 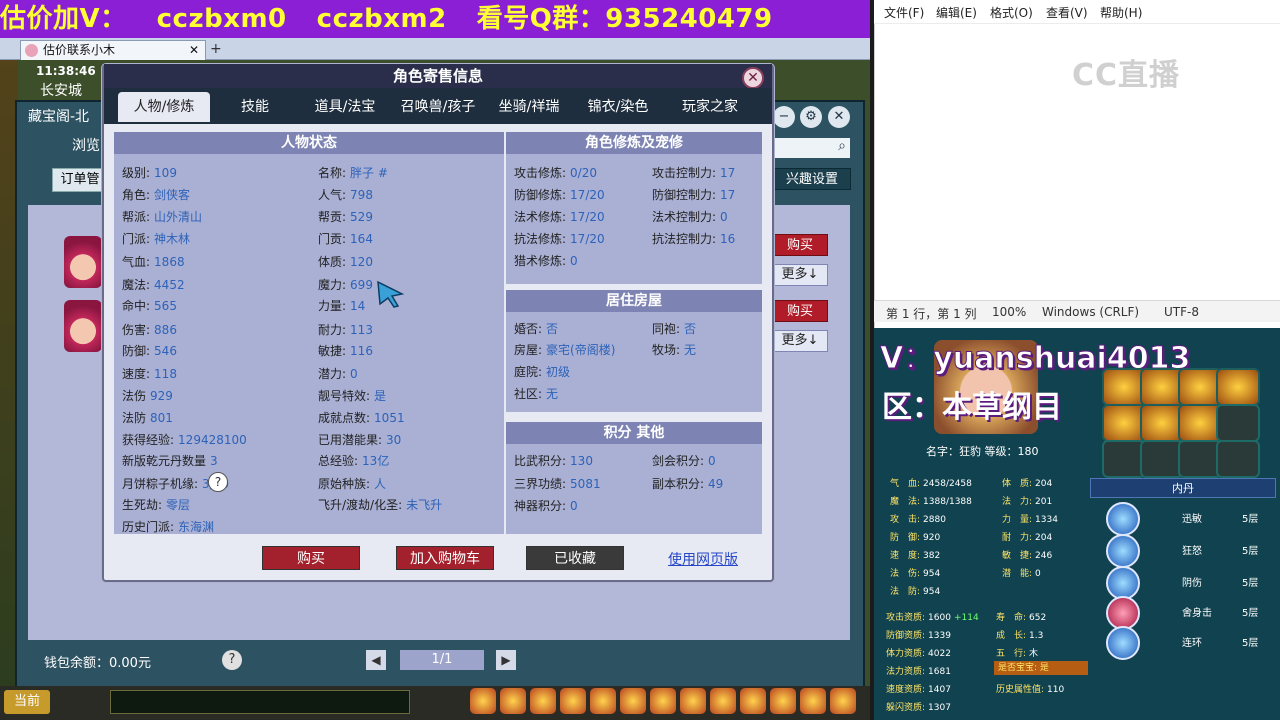 What do you see at coordinates (345, 107) in the screenshot?
I see `tab-items: 道具/法宝` at bounding box center [345, 107].